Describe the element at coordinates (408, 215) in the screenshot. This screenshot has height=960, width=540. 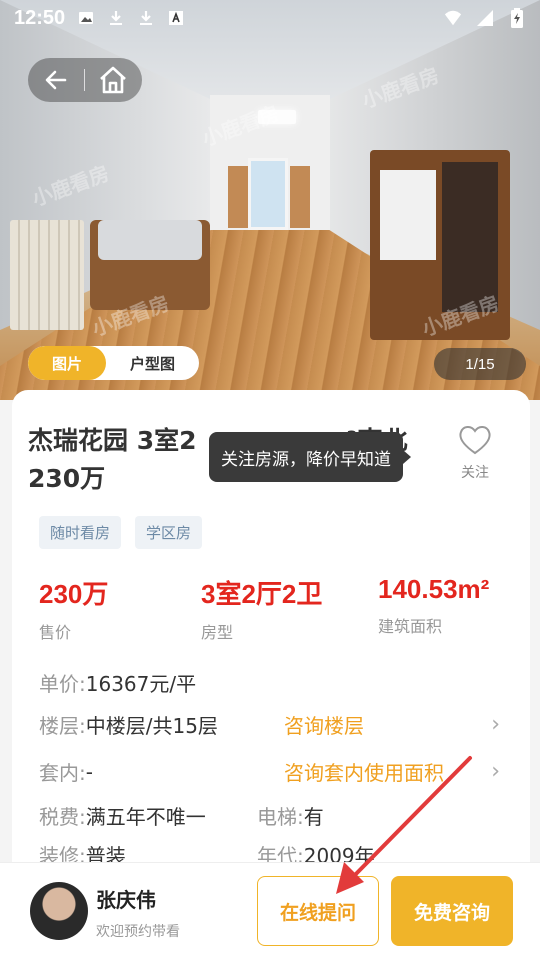
I see `photo-cabinet-panel` at that location.